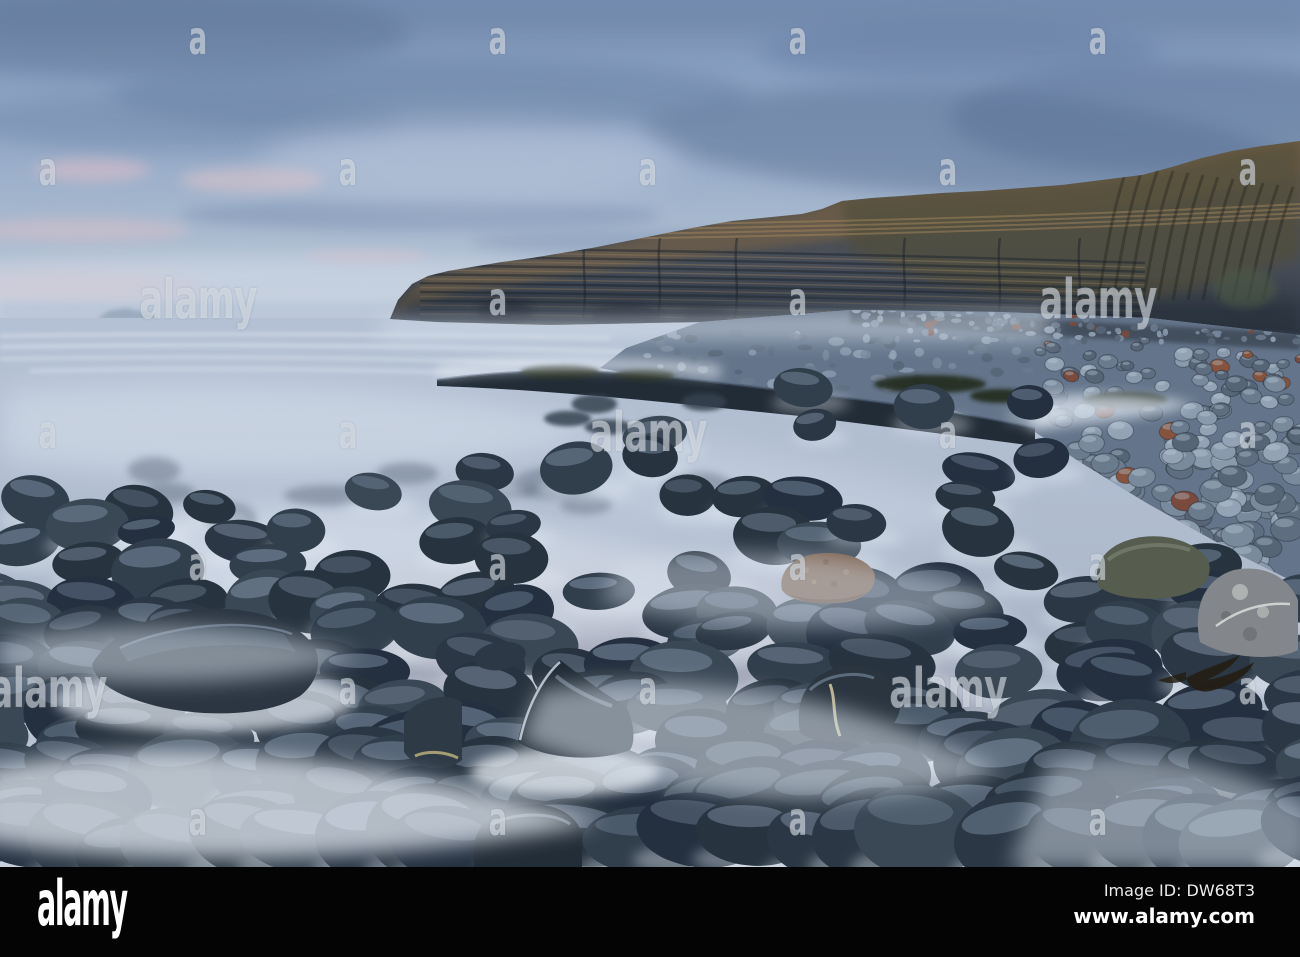  I want to click on green-algae-patch, so click(1245, 288).